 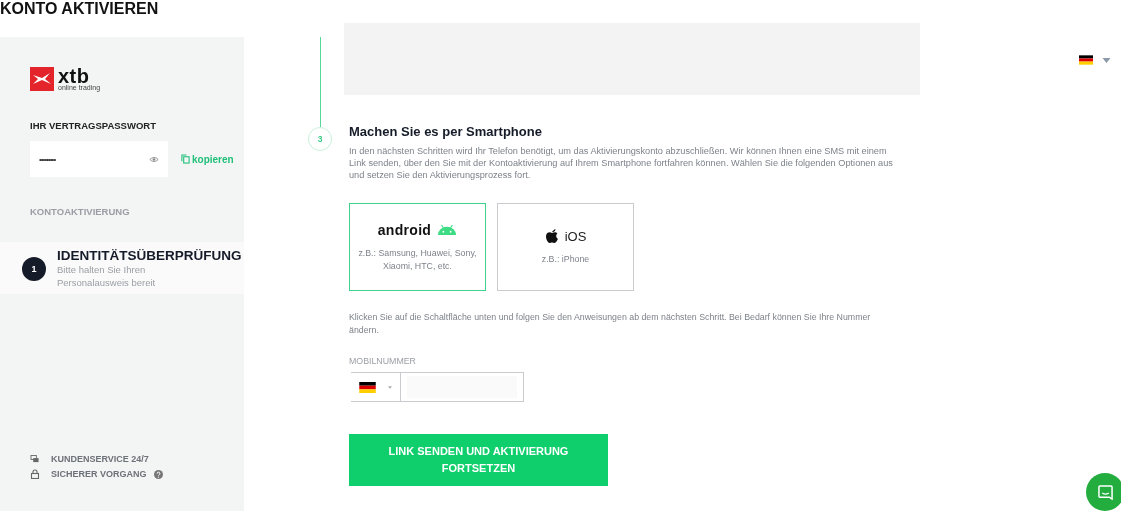 I want to click on phone-label: MOBILNUMMER, so click(x=383, y=361).